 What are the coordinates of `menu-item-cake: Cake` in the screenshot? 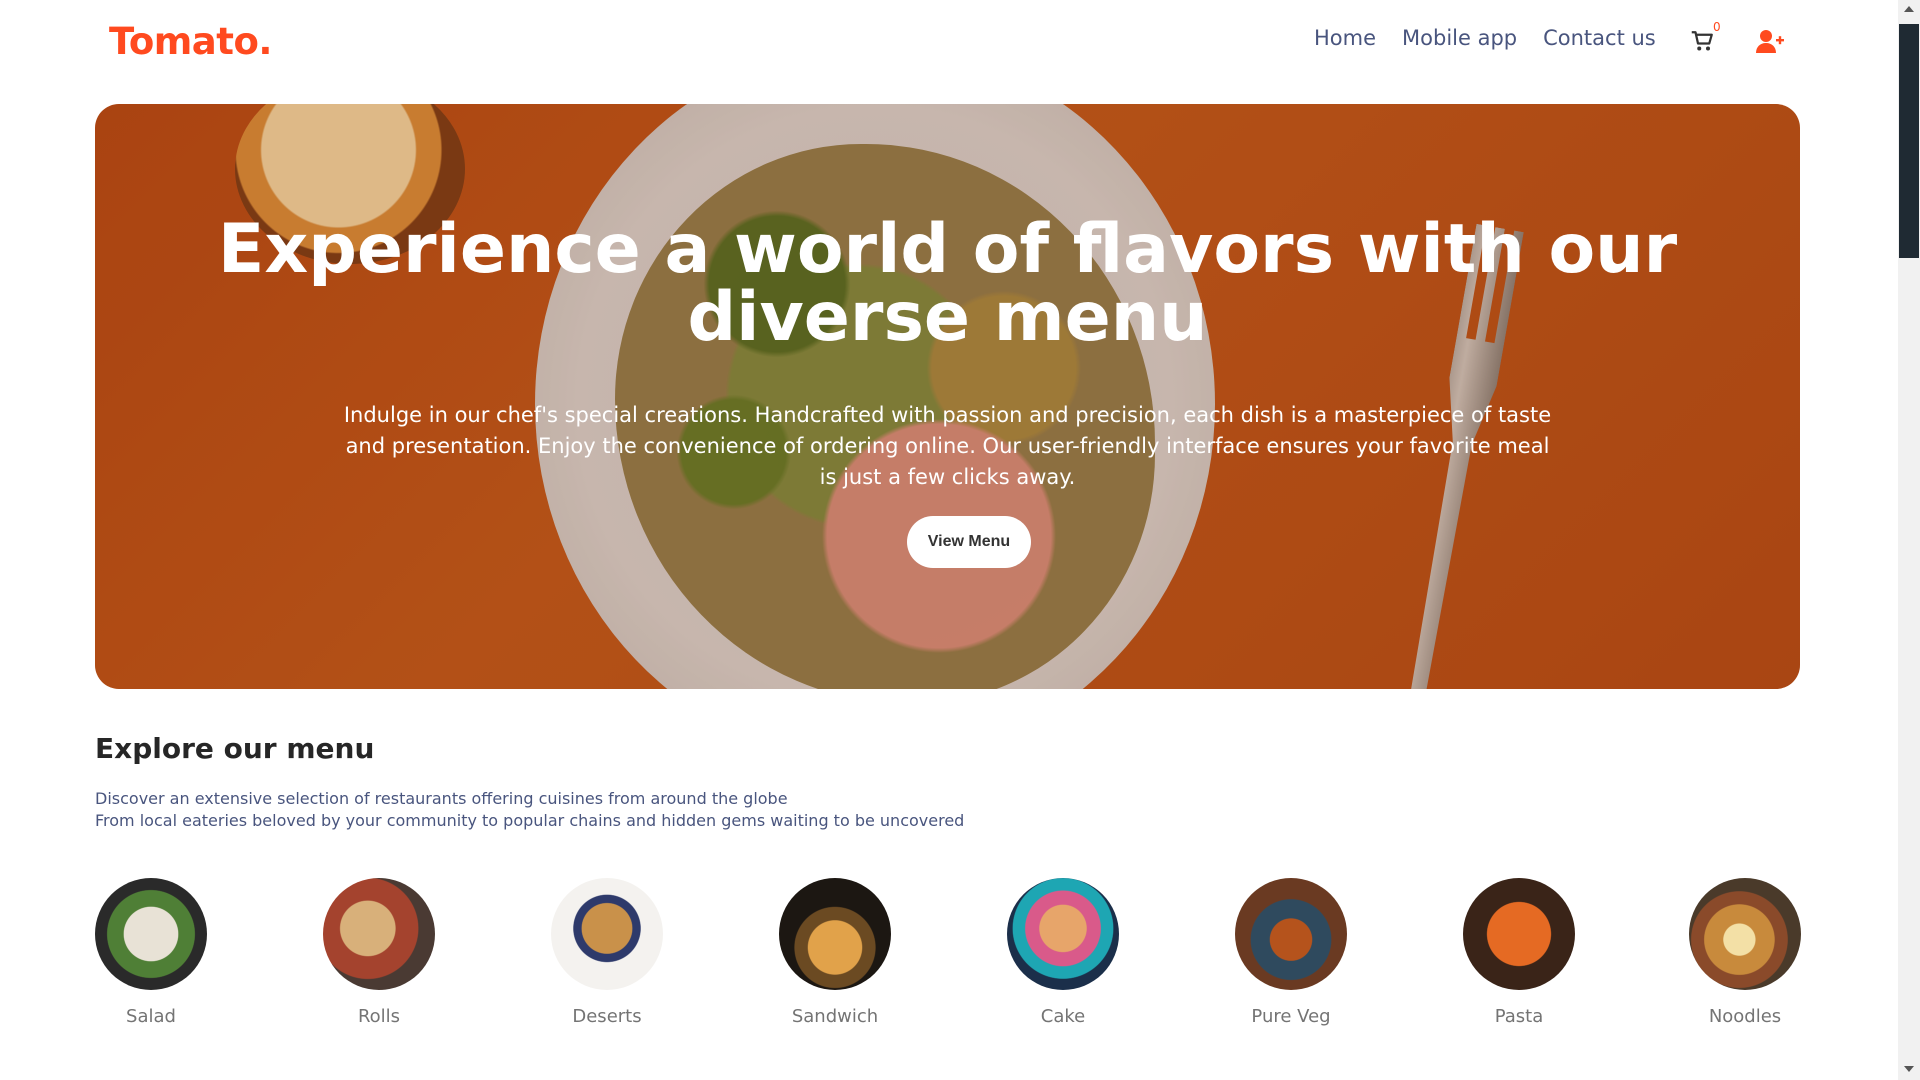 It's located at (1063, 952).